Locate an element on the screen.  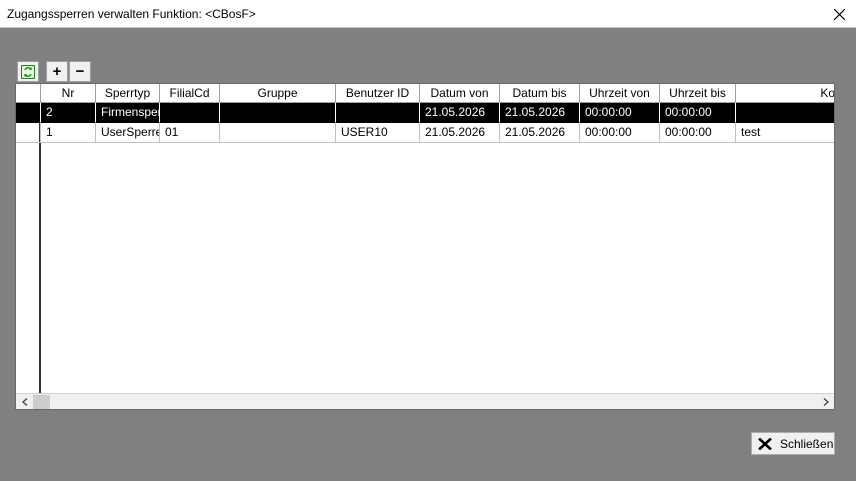
window-close-button is located at coordinates (839, 14).